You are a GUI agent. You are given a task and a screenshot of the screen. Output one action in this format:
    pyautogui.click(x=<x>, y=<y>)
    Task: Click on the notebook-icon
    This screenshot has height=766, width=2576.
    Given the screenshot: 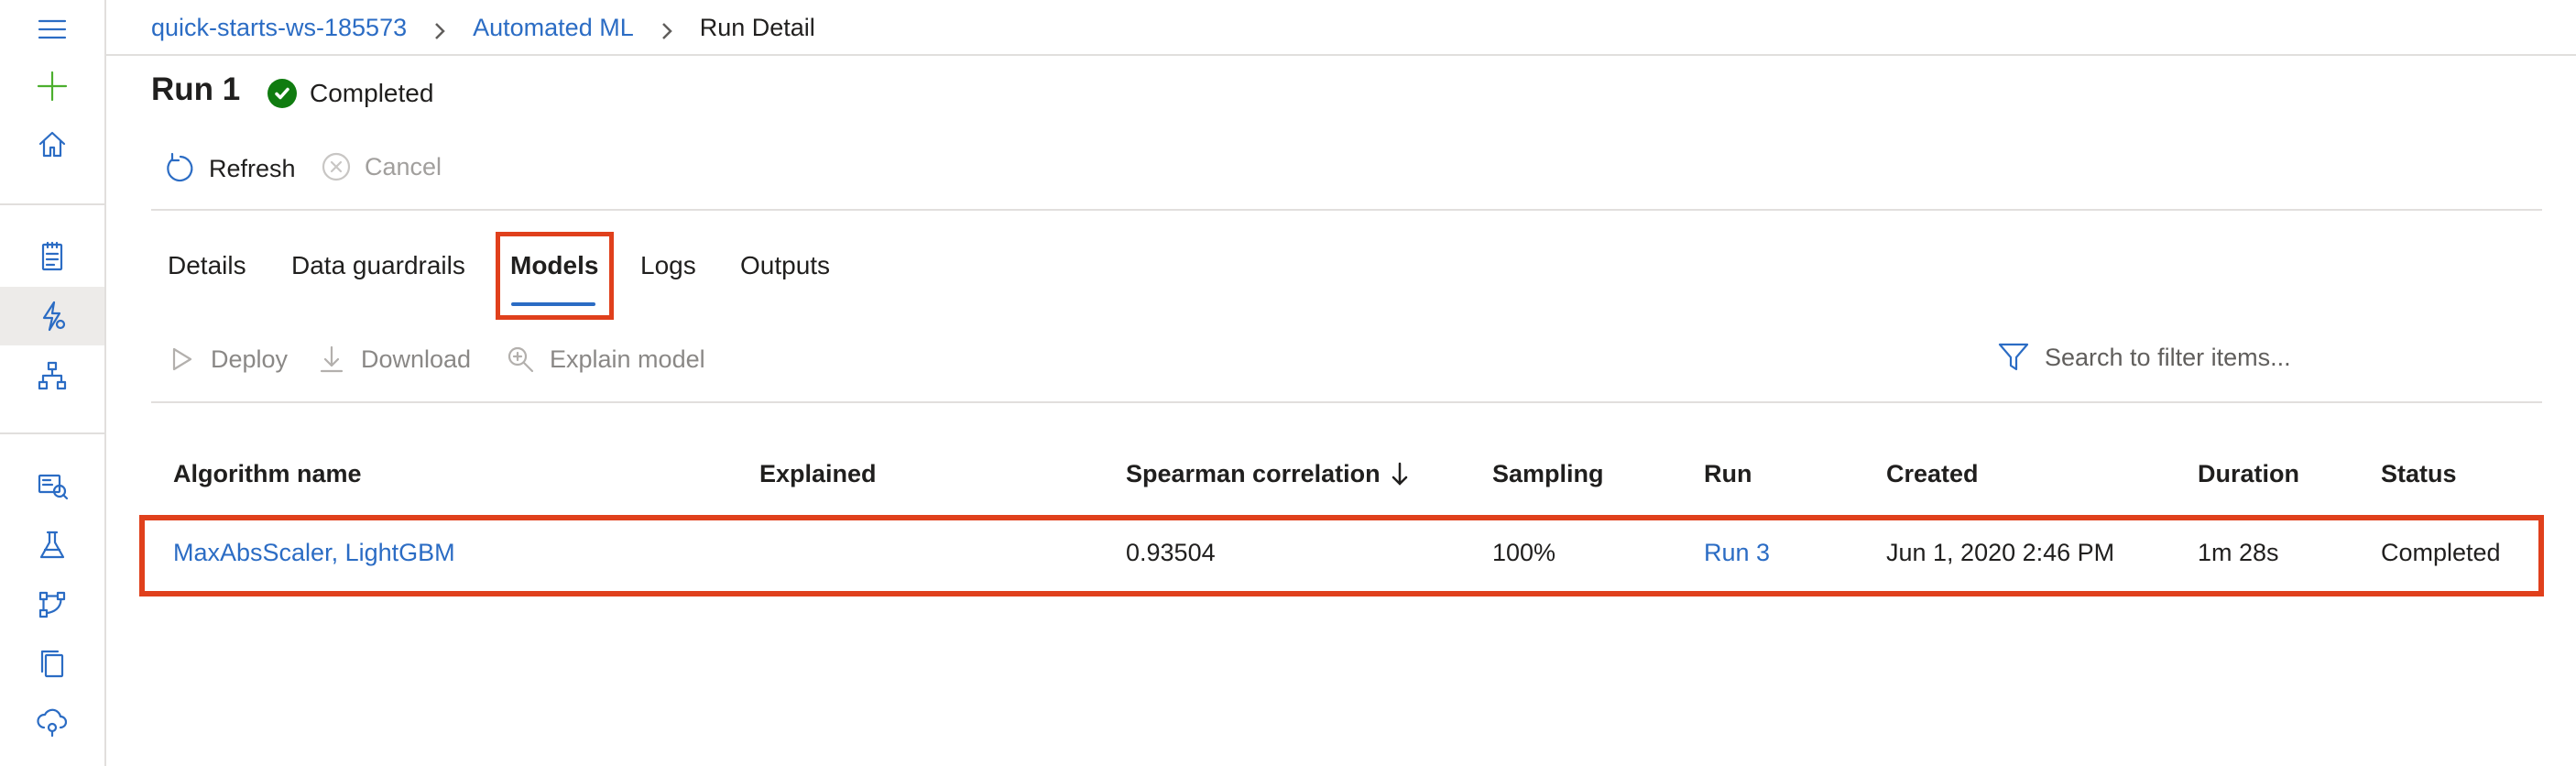 What is the action you would take?
    pyautogui.click(x=52, y=256)
    